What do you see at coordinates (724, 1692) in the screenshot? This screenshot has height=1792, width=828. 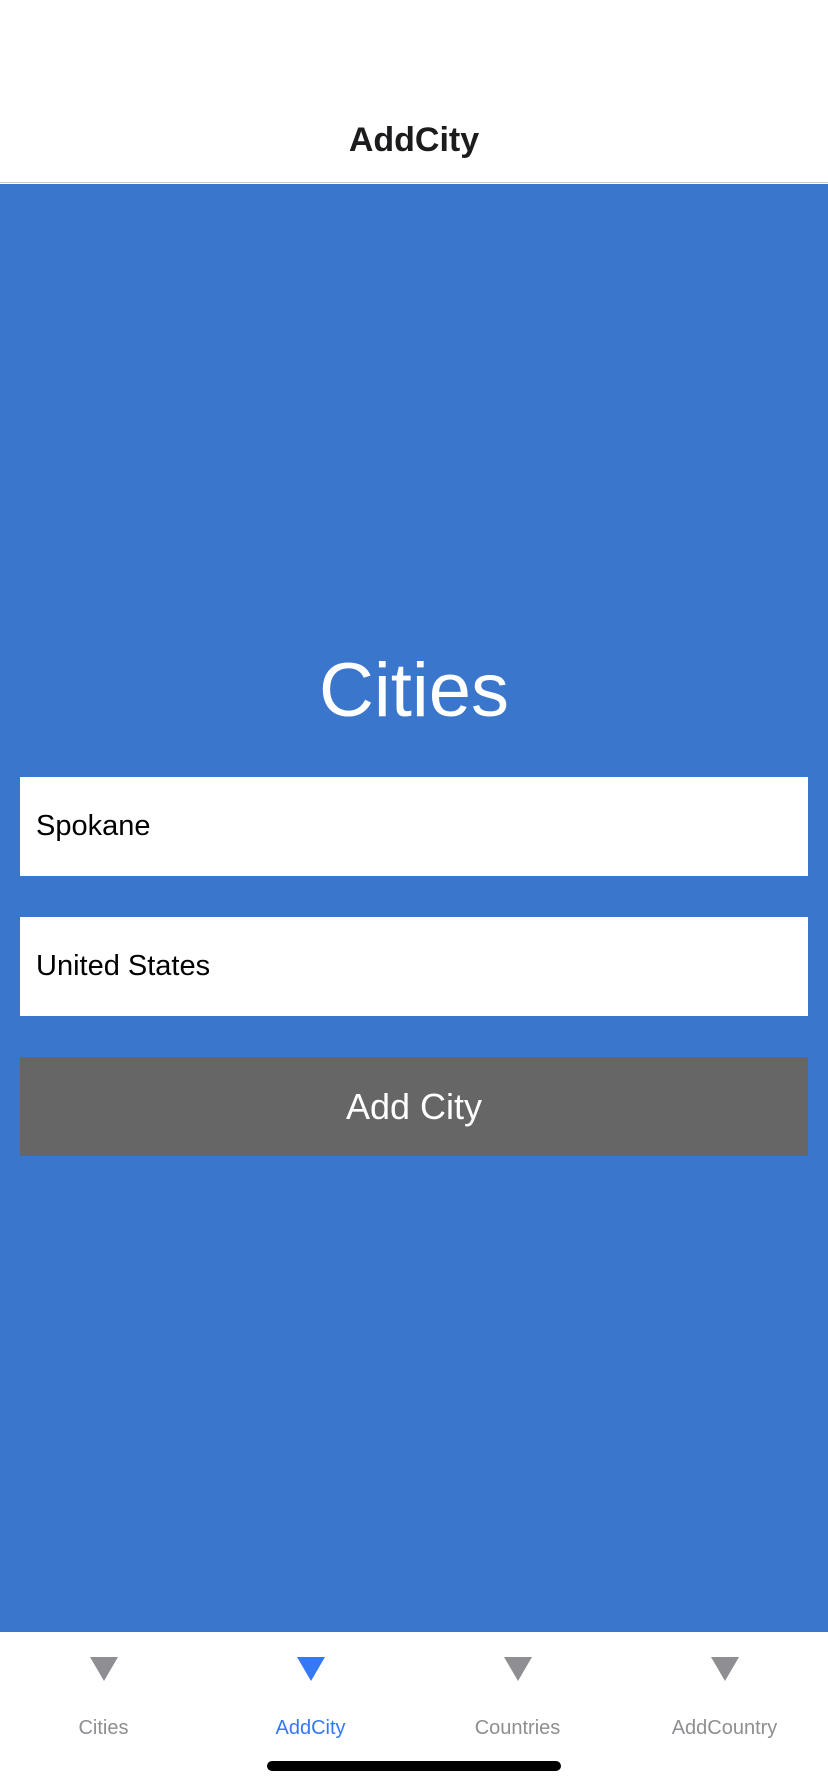 I see `tab-addcountry: AddCountry` at bounding box center [724, 1692].